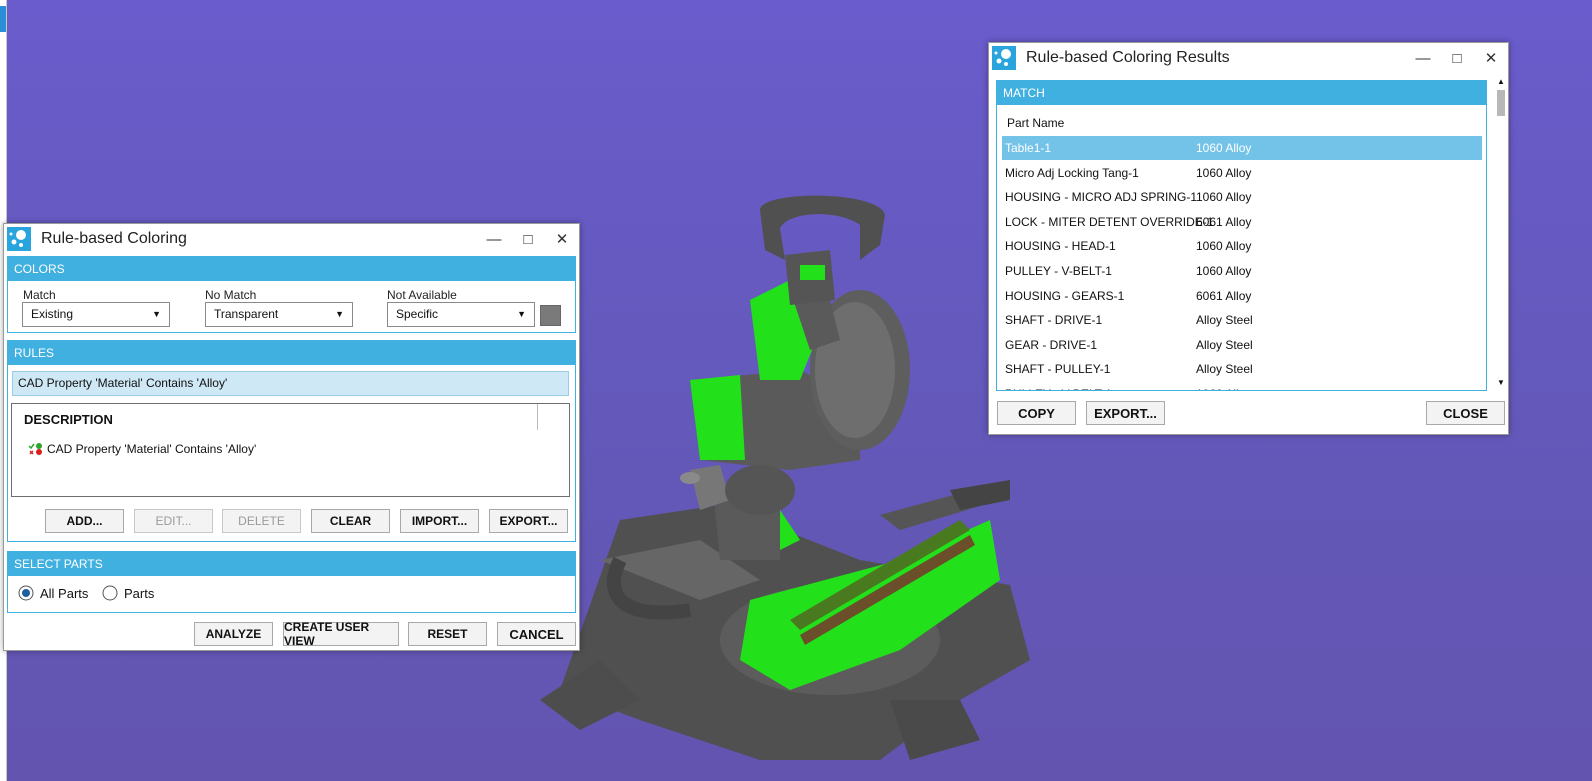  I want to click on no-match-label: No Match, so click(231, 295).